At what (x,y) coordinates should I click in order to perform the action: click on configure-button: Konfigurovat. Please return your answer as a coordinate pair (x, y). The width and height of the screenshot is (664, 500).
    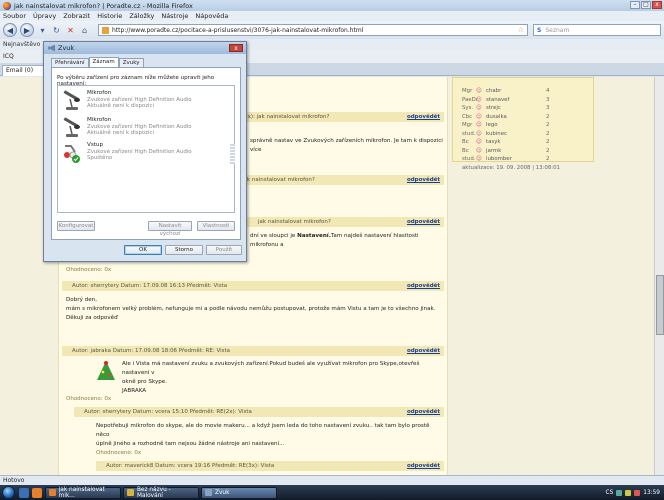
    Looking at the image, I should click on (76, 226).